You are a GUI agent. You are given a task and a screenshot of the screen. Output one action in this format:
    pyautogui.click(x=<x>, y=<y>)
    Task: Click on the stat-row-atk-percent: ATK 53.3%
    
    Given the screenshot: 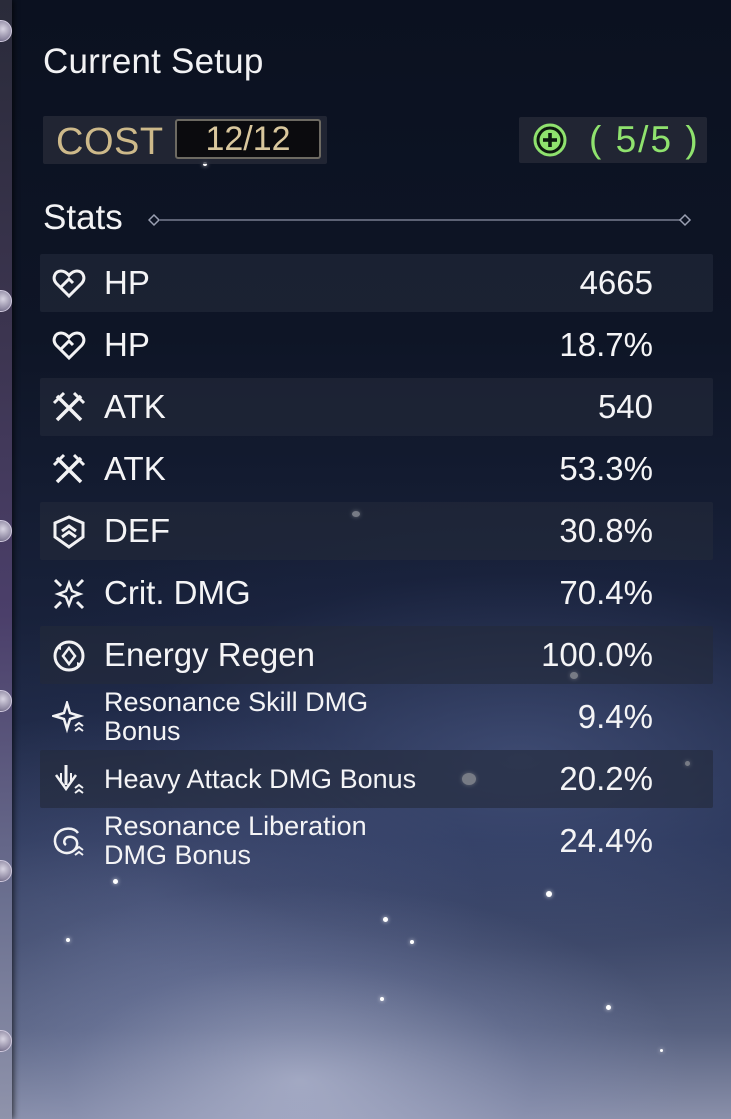 What is the action you would take?
    pyautogui.click(x=376, y=469)
    